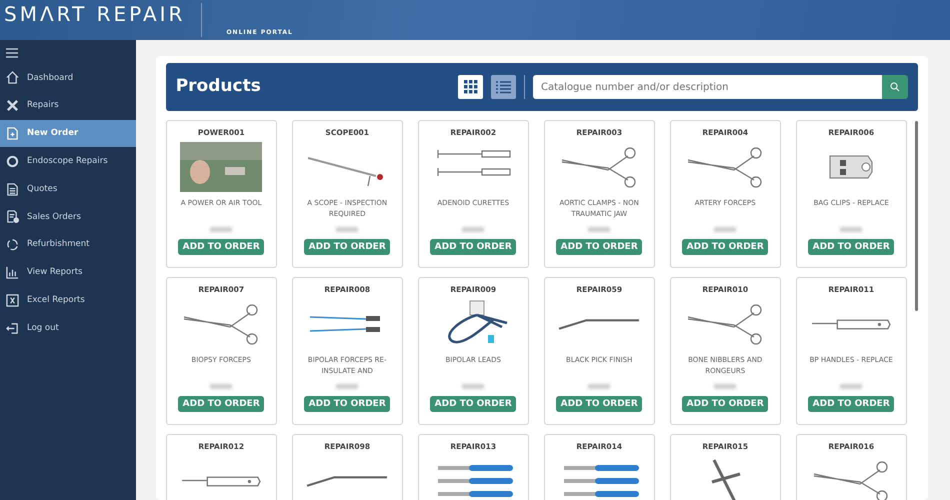 Image resolution: width=950 pixels, height=500 pixels. I want to click on sidebar-item: Endoscope Repairs, so click(68, 161).